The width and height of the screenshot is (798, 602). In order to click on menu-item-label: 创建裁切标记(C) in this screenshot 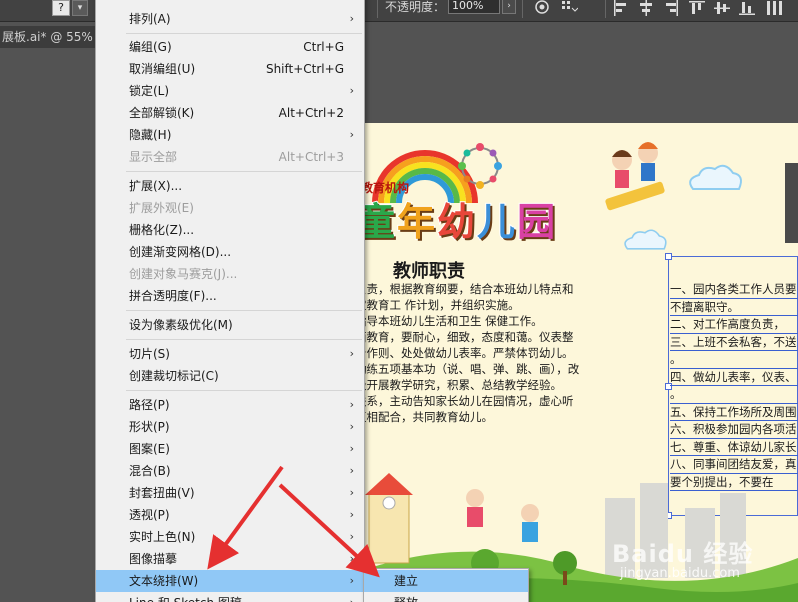, I will do `click(174, 376)`.